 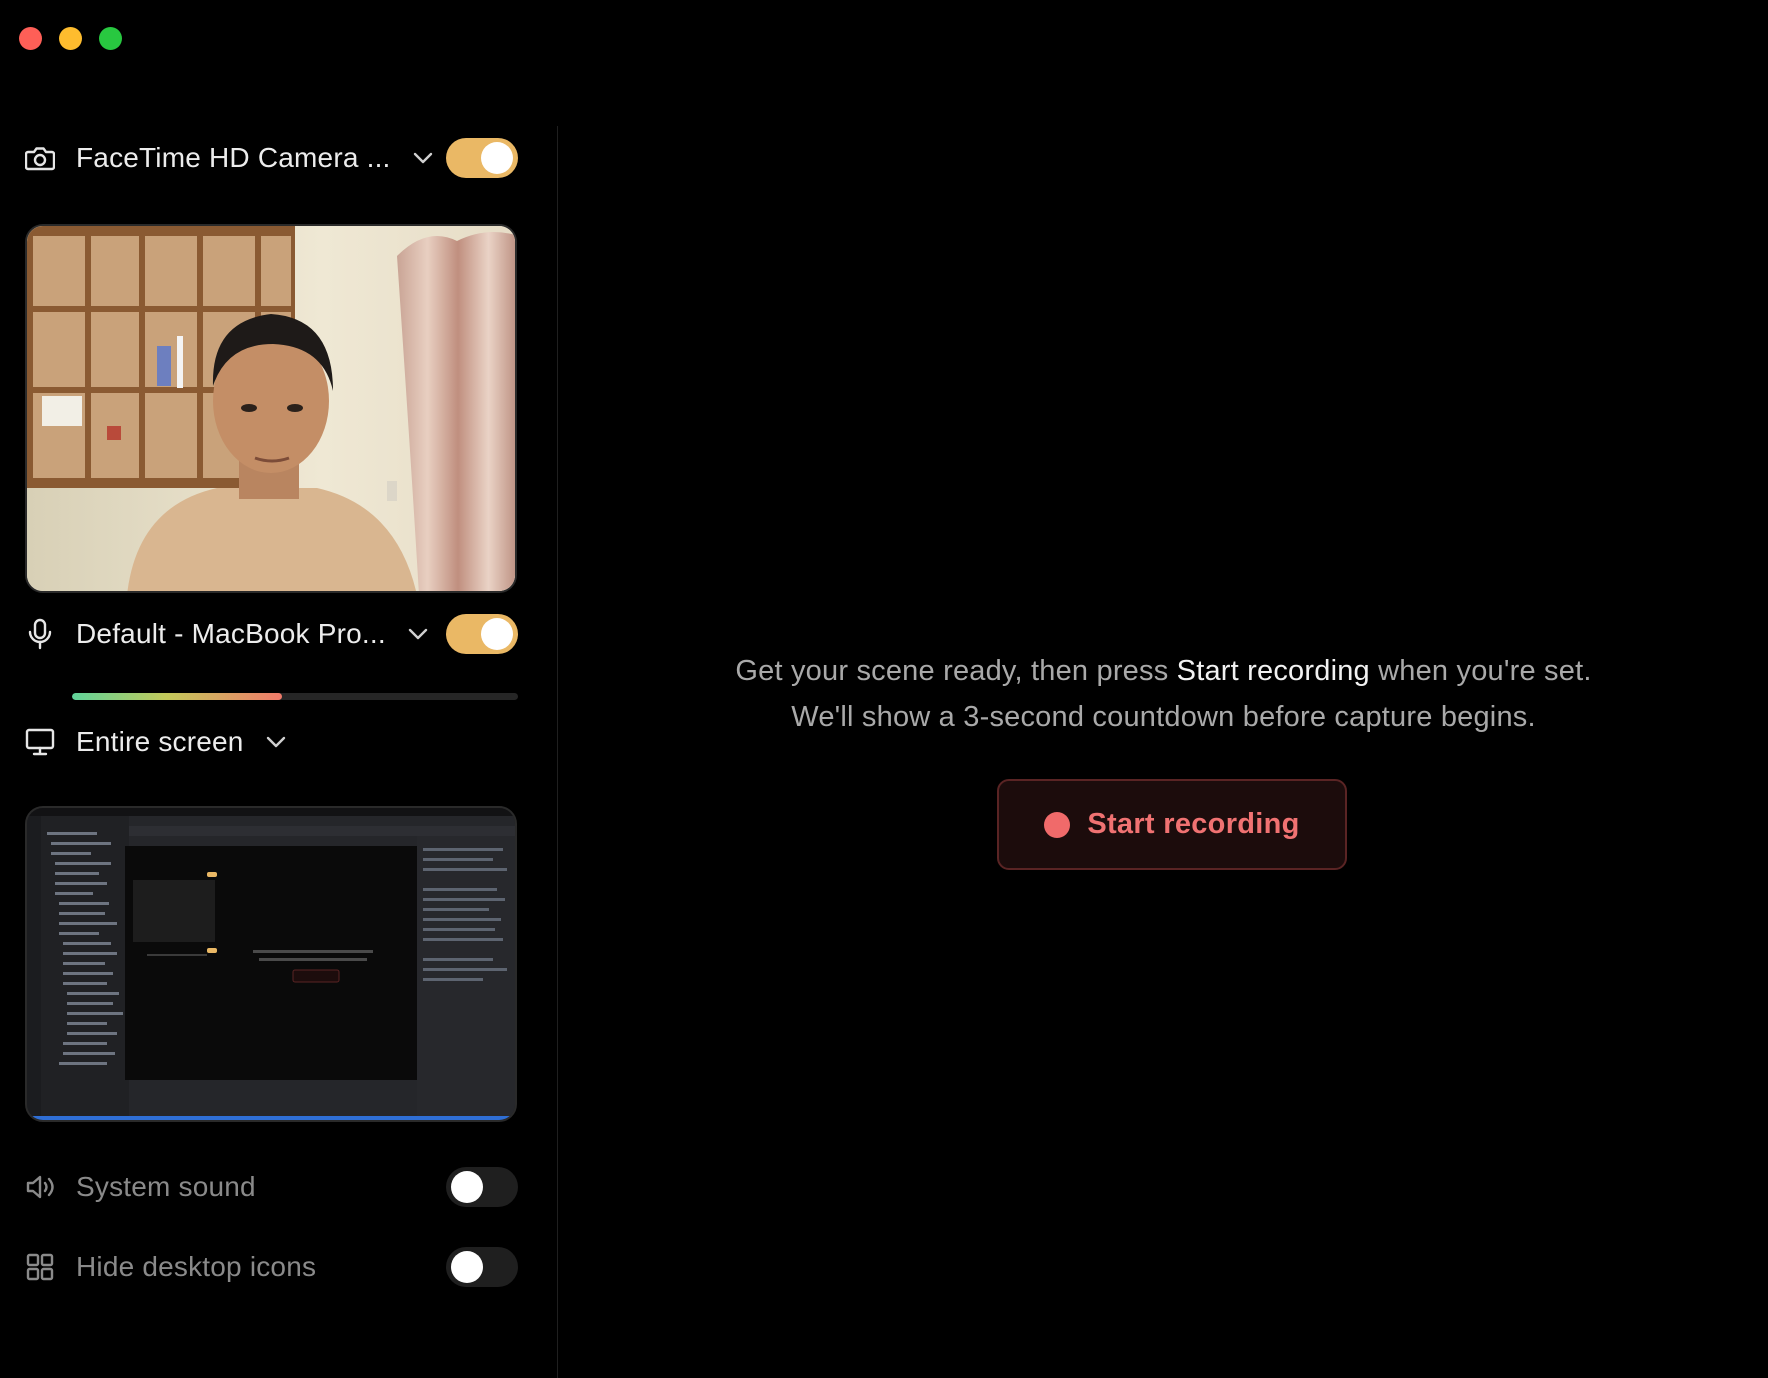 I want to click on camera-toggle, so click(x=482, y=158).